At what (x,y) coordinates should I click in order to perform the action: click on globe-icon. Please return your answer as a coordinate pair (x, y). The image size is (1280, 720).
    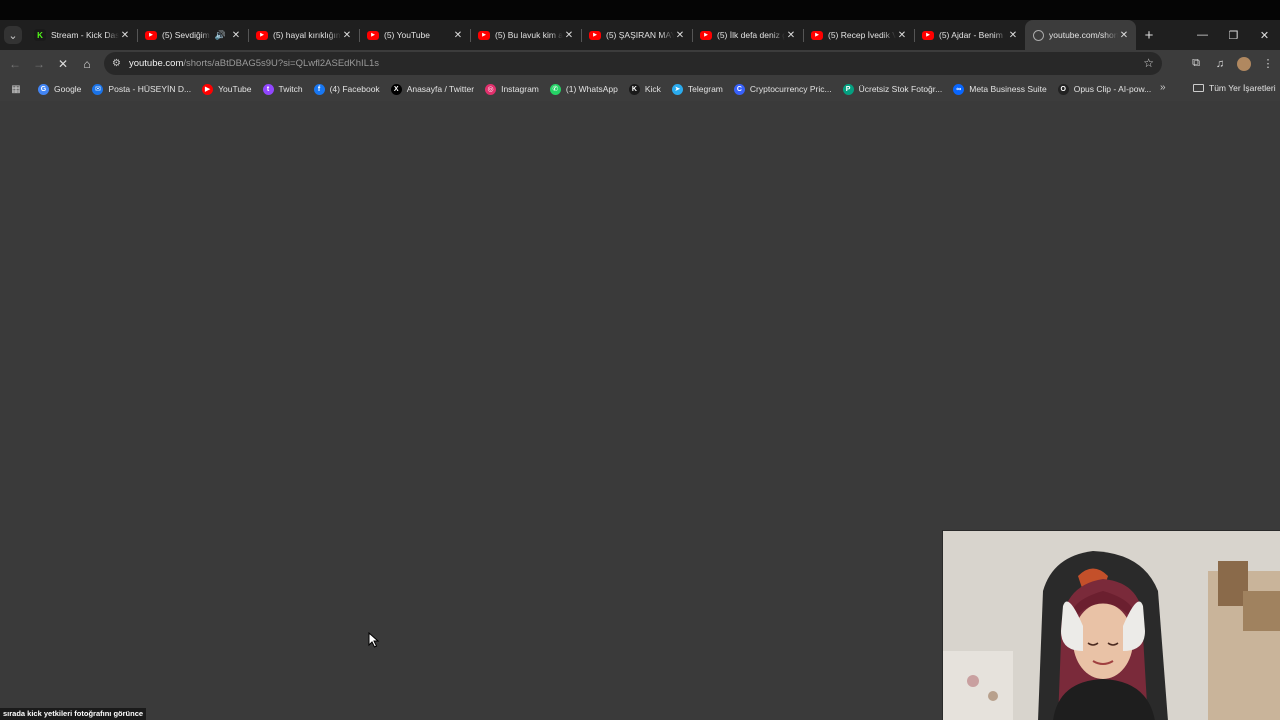
    Looking at the image, I should click on (1038, 35).